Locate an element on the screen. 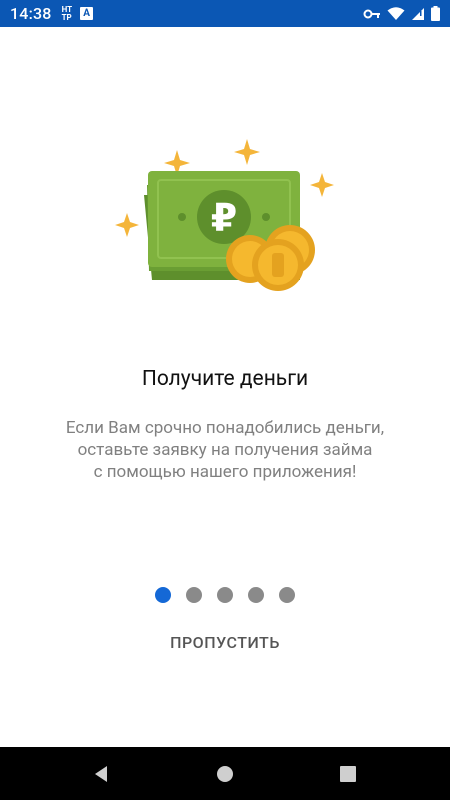 Image resolution: width=450 pixels, height=800 pixels. network-type-icon: HT TP is located at coordinates (67, 13).